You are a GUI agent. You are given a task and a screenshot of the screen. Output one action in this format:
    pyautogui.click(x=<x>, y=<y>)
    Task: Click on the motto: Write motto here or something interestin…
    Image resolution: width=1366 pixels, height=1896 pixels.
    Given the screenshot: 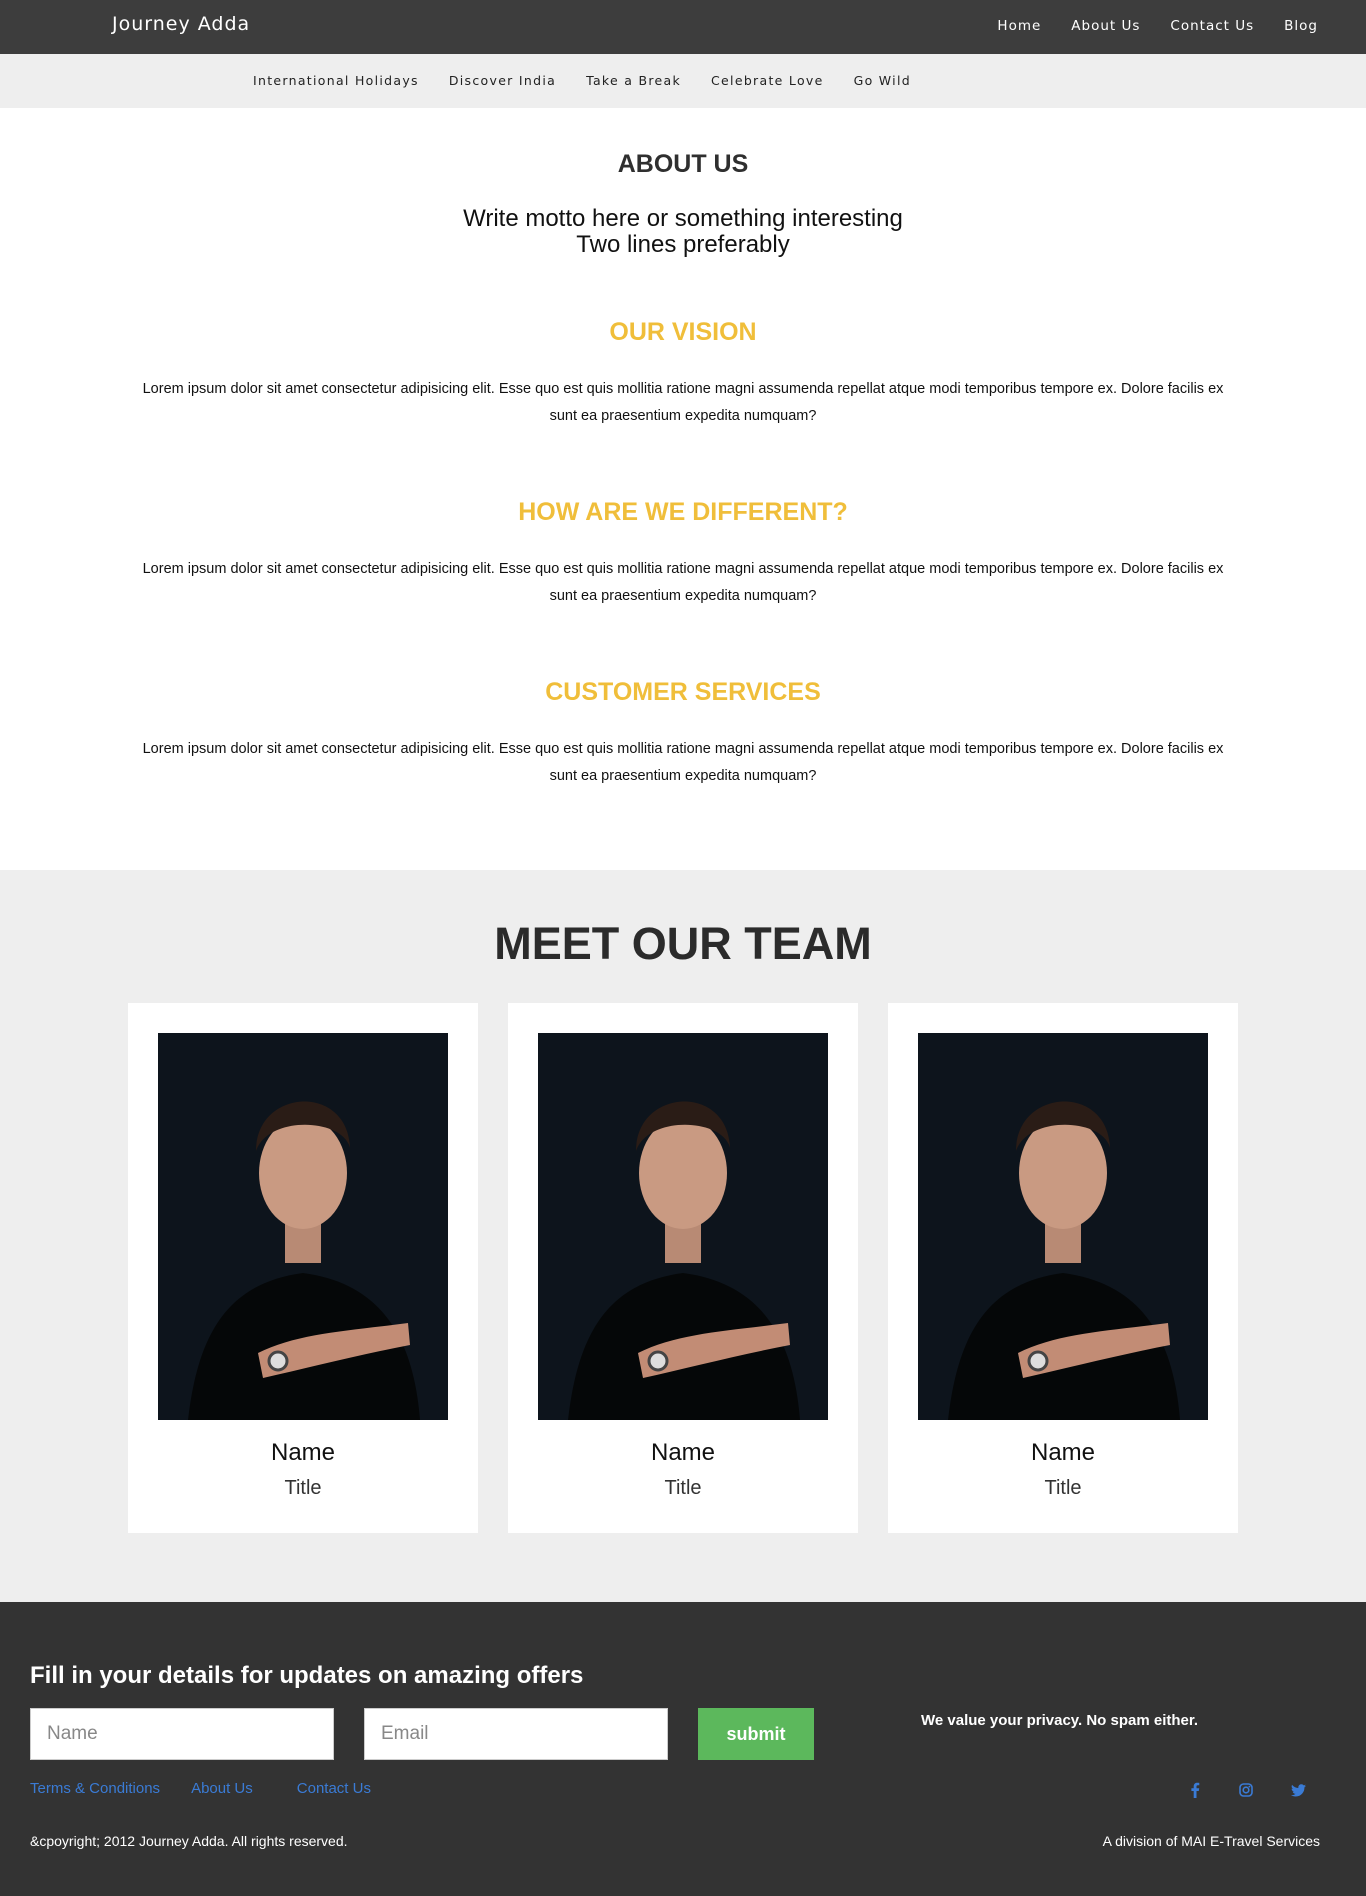 What is the action you would take?
    pyautogui.click(x=683, y=232)
    